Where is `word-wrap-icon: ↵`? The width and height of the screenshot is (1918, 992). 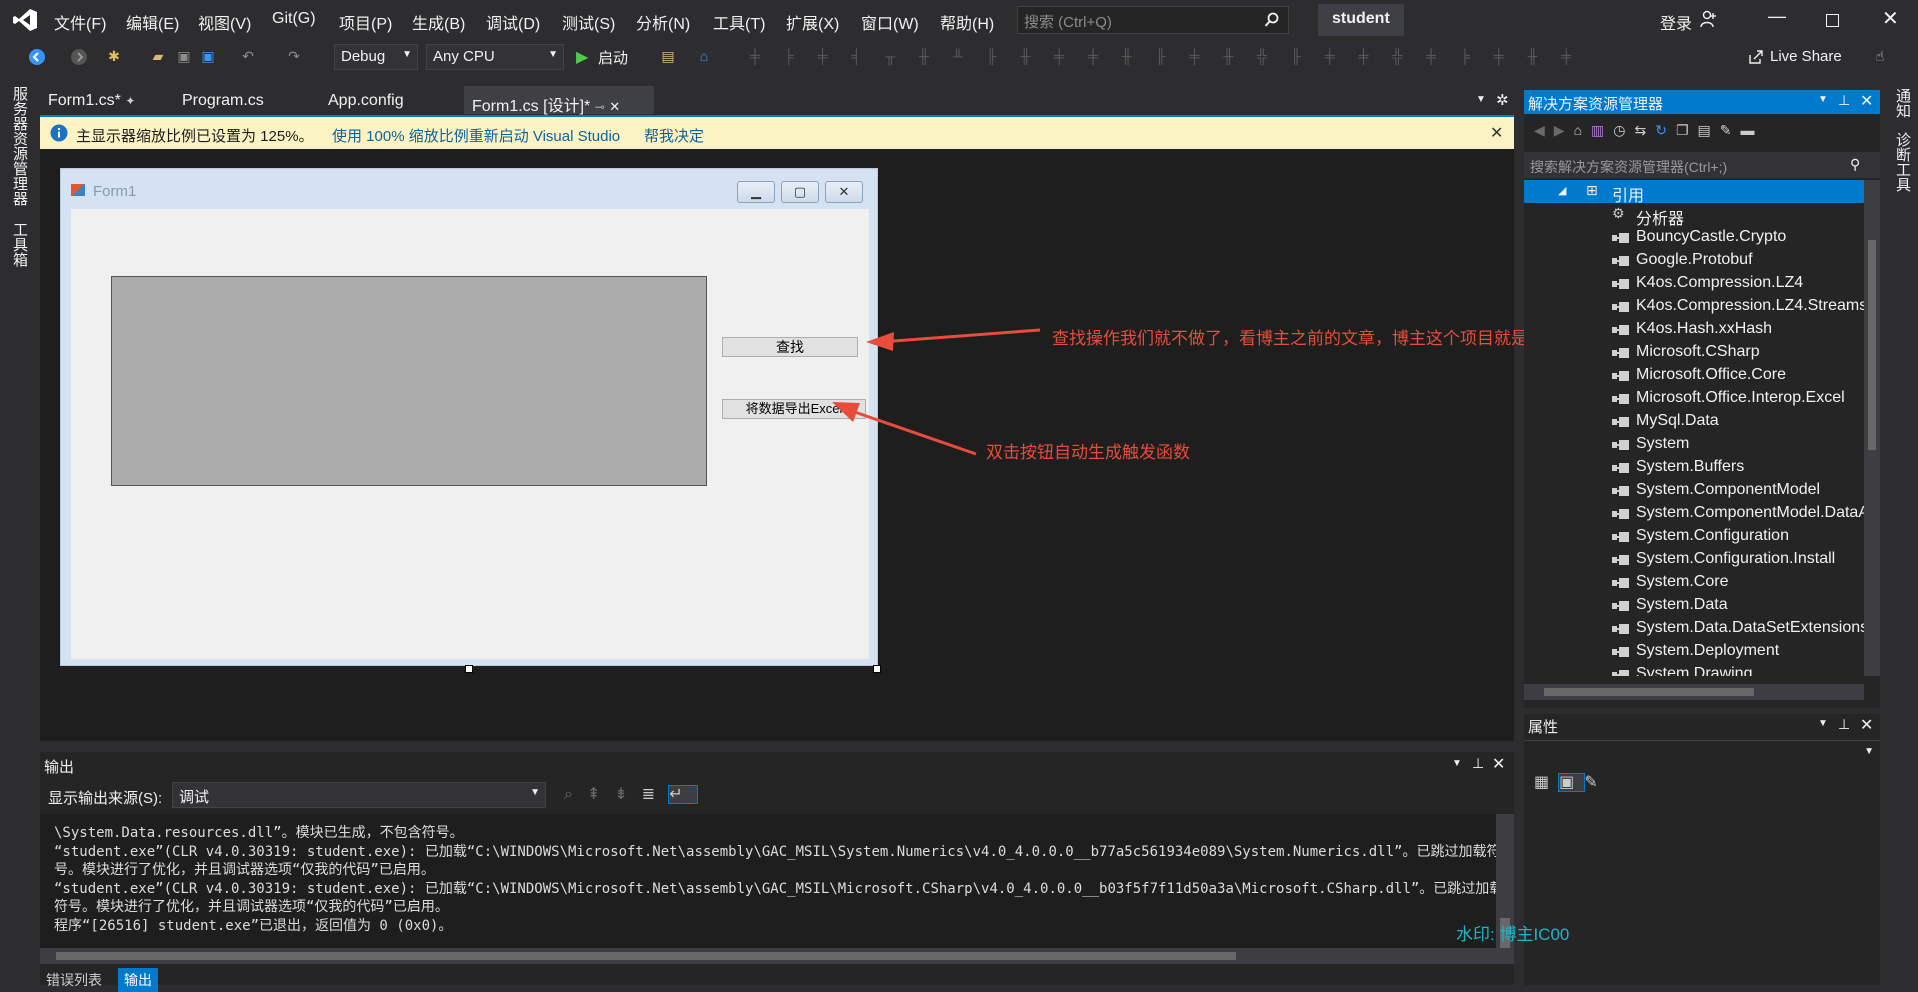
word-wrap-icon: ↵ is located at coordinates (683, 794).